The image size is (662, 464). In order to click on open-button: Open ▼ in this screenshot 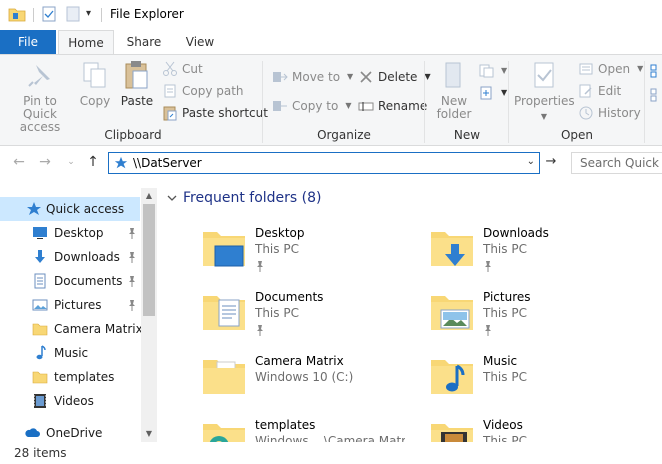, I will do `click(610, 69)`.